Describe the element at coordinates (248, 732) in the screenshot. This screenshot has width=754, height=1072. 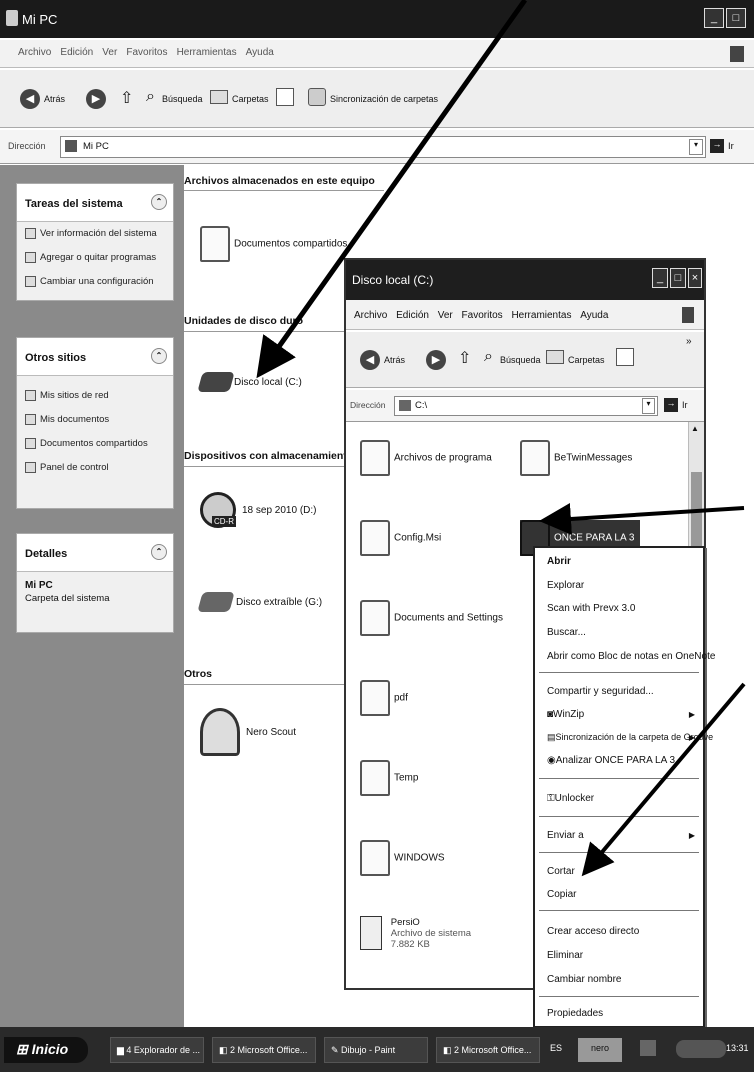
I see `nero-scout-item: Nero Scout` at that location.